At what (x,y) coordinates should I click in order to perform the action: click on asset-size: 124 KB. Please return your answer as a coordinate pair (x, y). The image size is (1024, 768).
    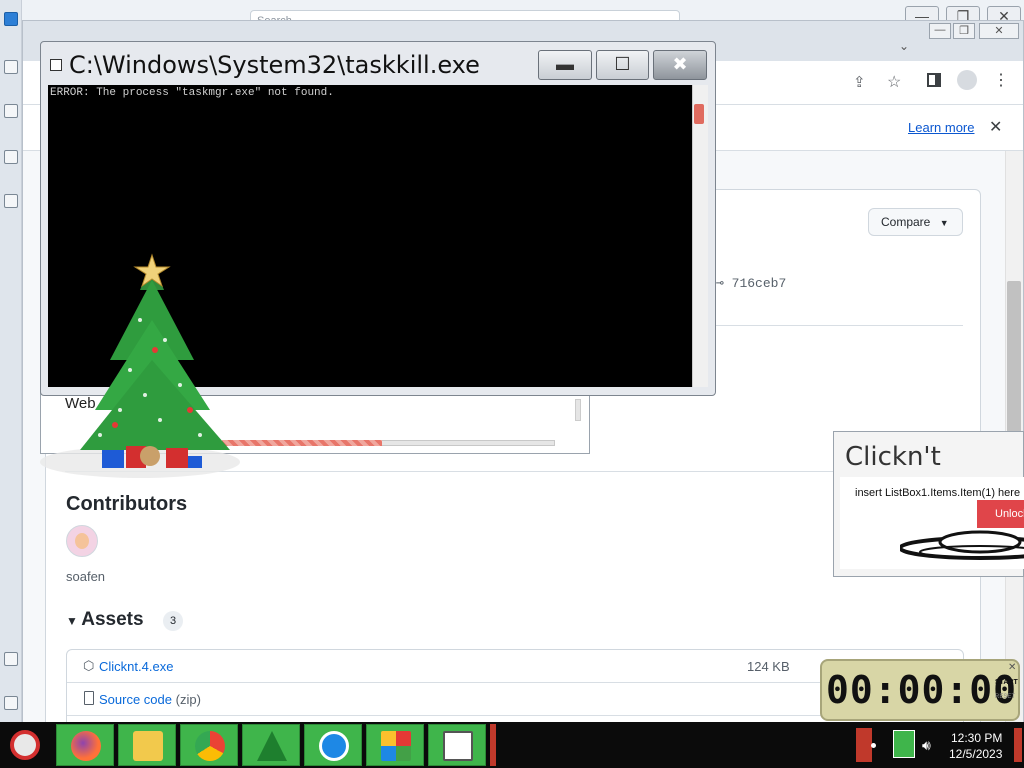
    Looking at the image, I should click on (768, 666).